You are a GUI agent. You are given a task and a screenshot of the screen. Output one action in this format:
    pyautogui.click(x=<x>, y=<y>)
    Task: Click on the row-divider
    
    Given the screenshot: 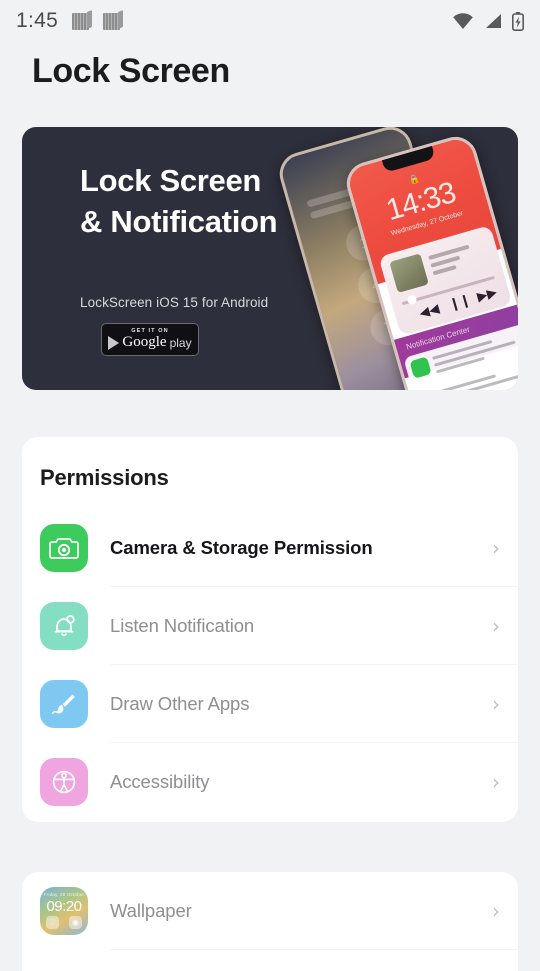 What is the action you would take?
    pyautogui.click(x=314, y=949)
    